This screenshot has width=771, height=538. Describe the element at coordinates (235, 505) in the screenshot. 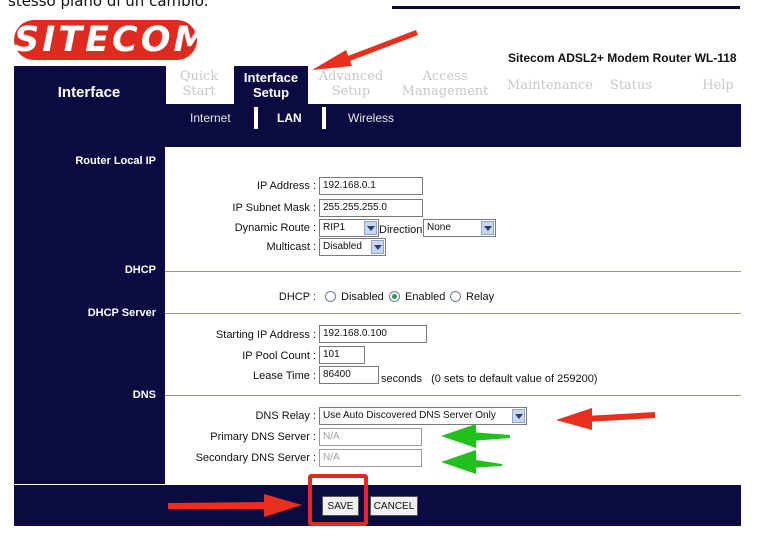

I see `red-arrow-save` at that location.